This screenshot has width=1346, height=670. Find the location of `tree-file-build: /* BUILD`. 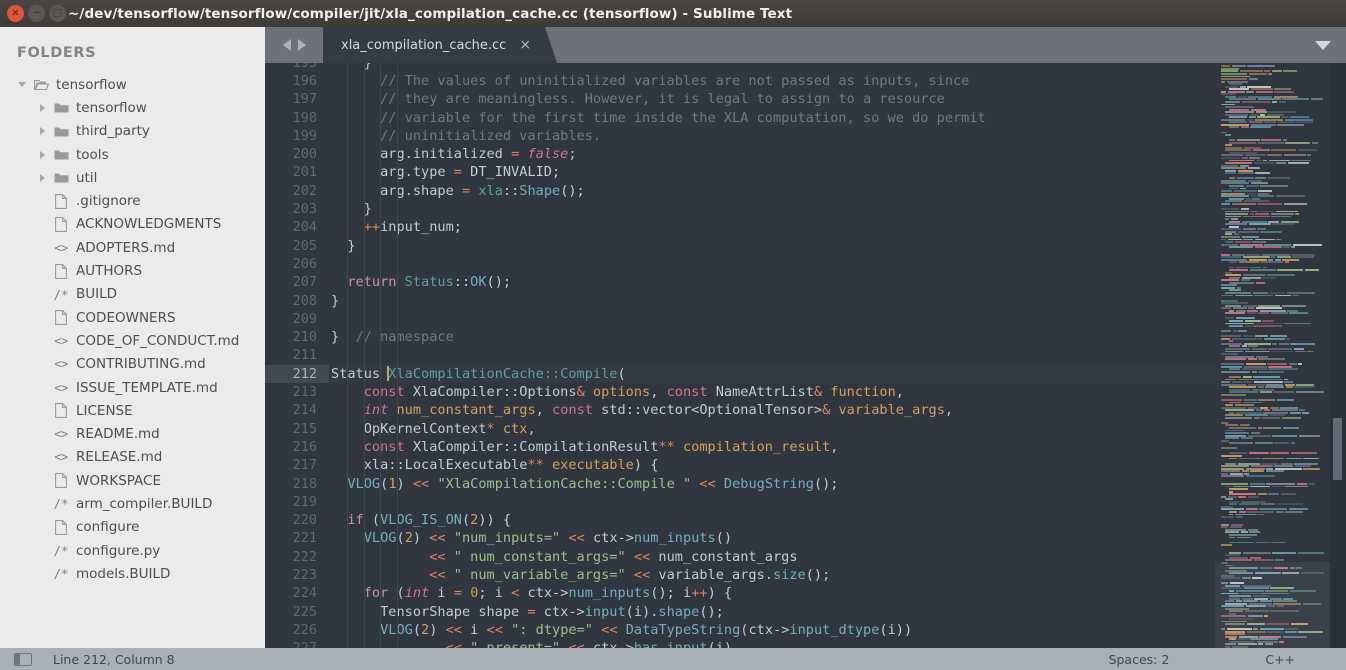

tree-file-build: /* BUILD is located at coordinates (132, 294).